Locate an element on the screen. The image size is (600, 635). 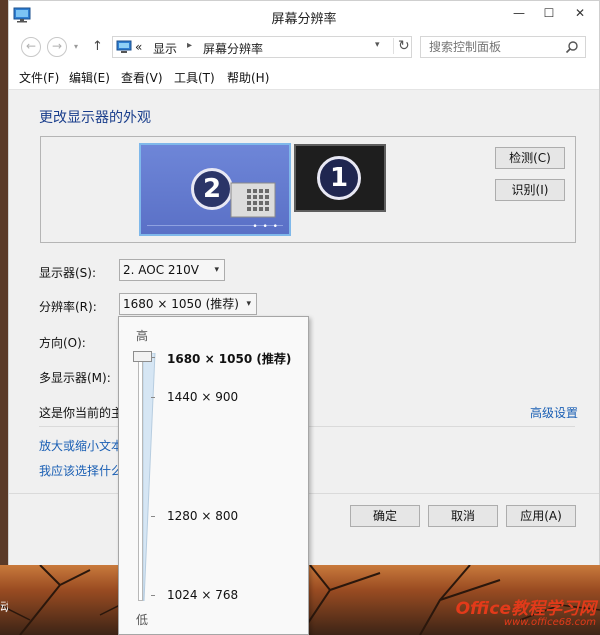
resolution-option: 1280 × 800 is located at coordinates (202, 516).